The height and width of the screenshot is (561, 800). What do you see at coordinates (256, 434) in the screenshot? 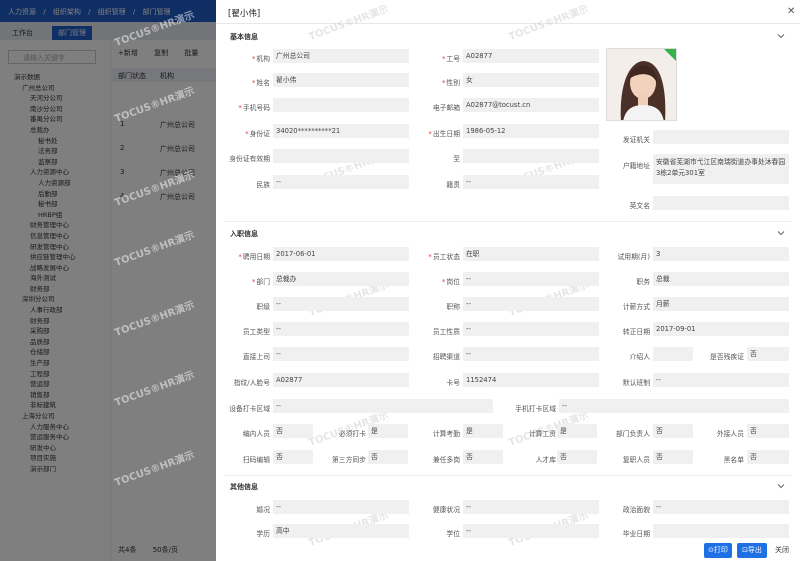
I see `label-staffed: 编内人员` at bounding box center [256, 434].